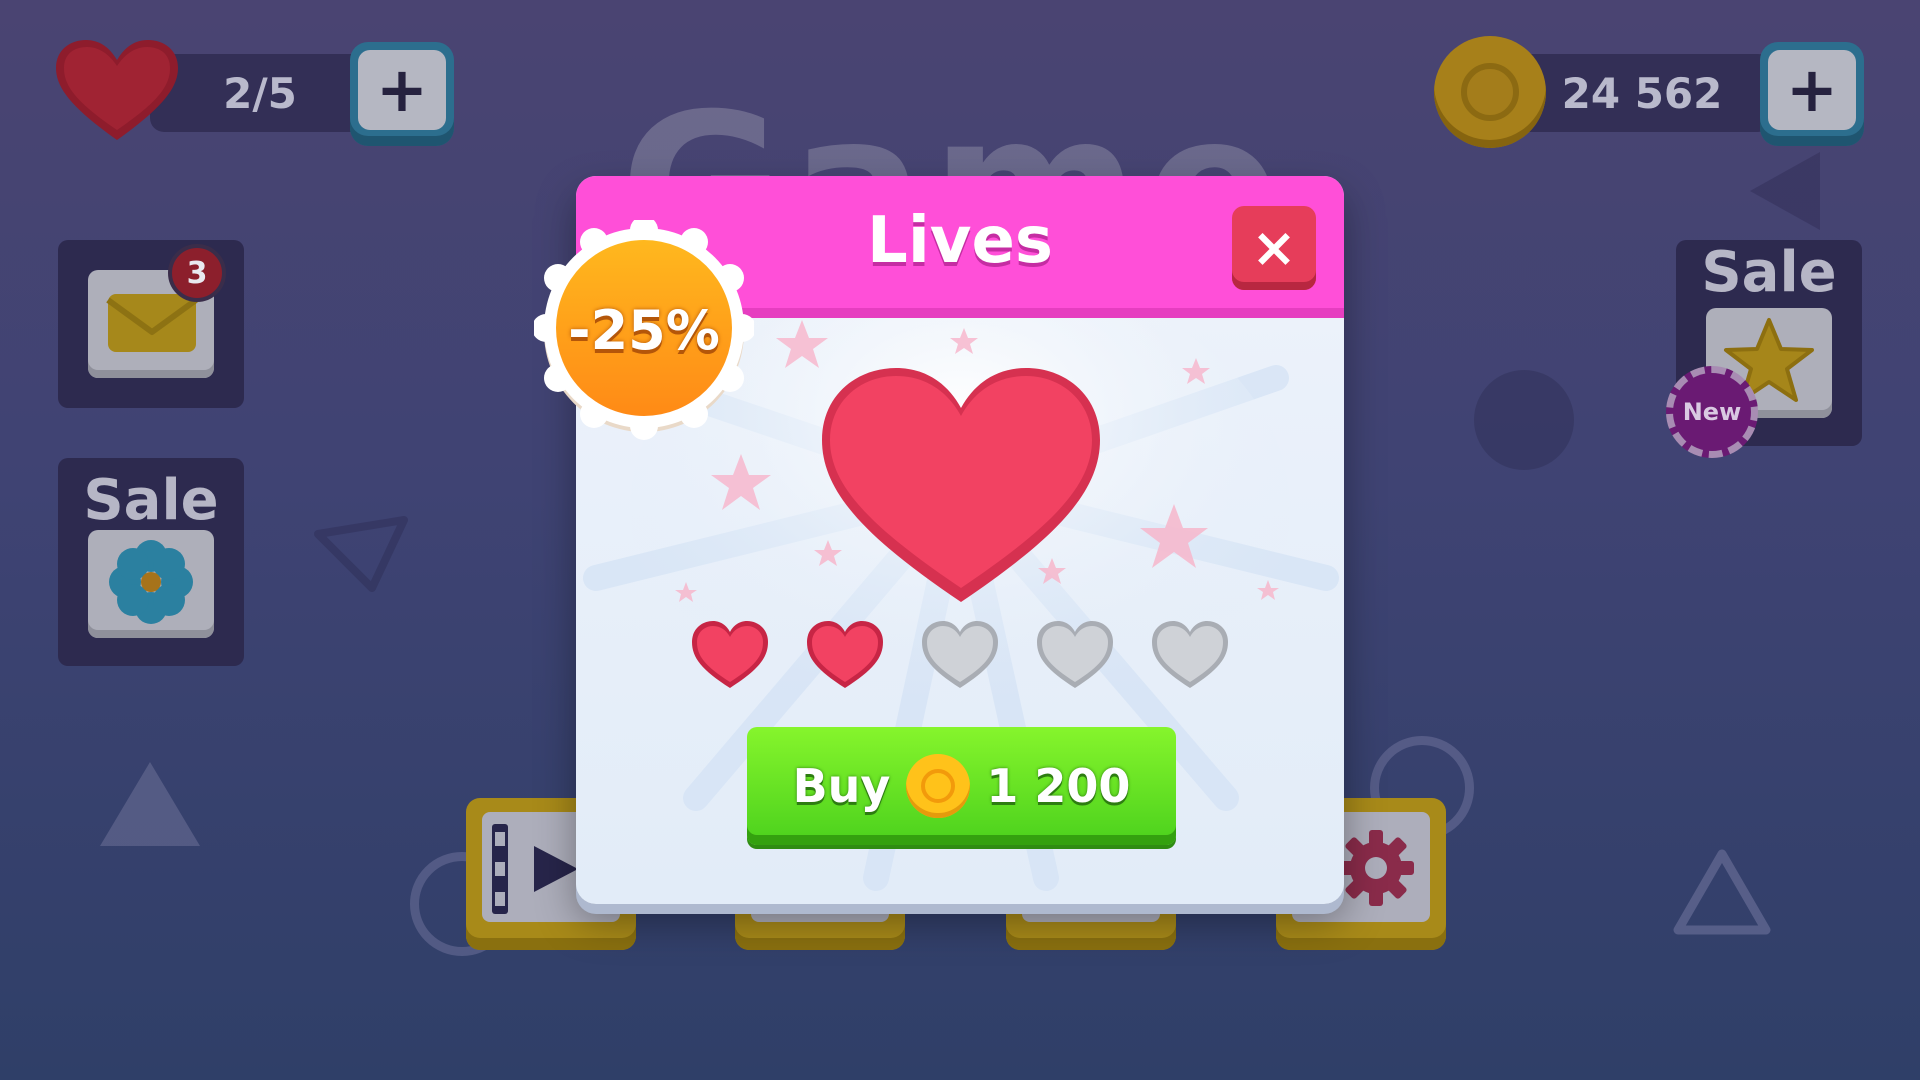 The height and width of the screenshot is (1080, 1920). I want to click on coins-counter: 24 562, so click(1642, 93).